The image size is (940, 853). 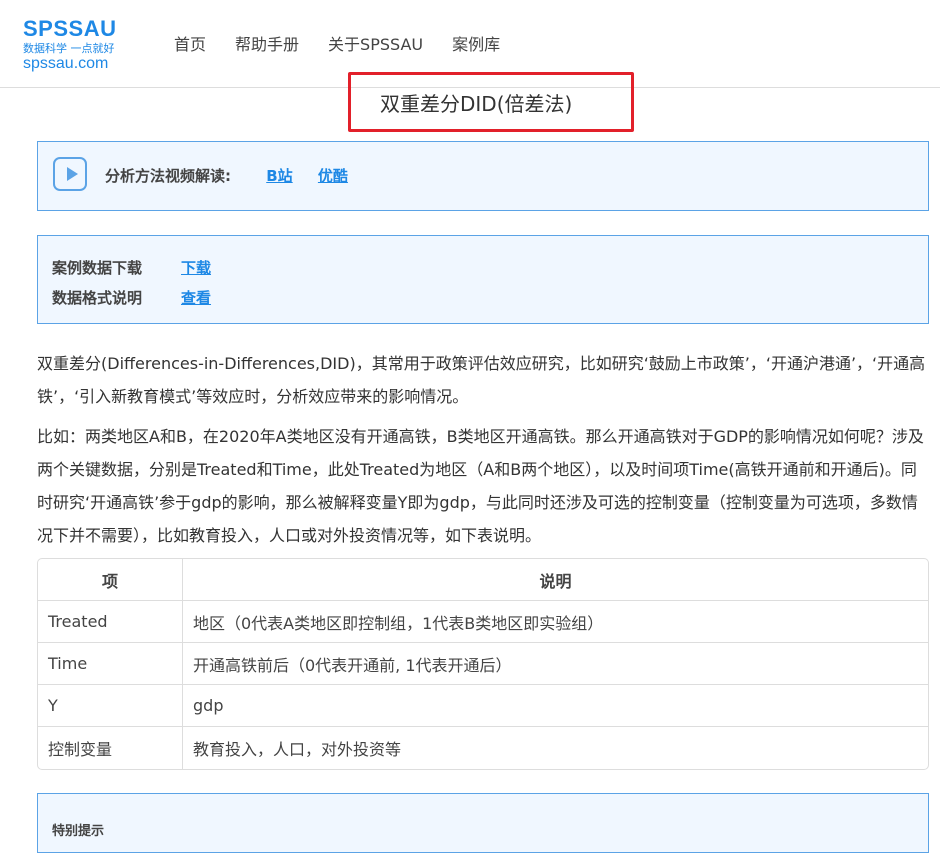 I want to click on cell: 控制变量, so click(x=110, y=748).